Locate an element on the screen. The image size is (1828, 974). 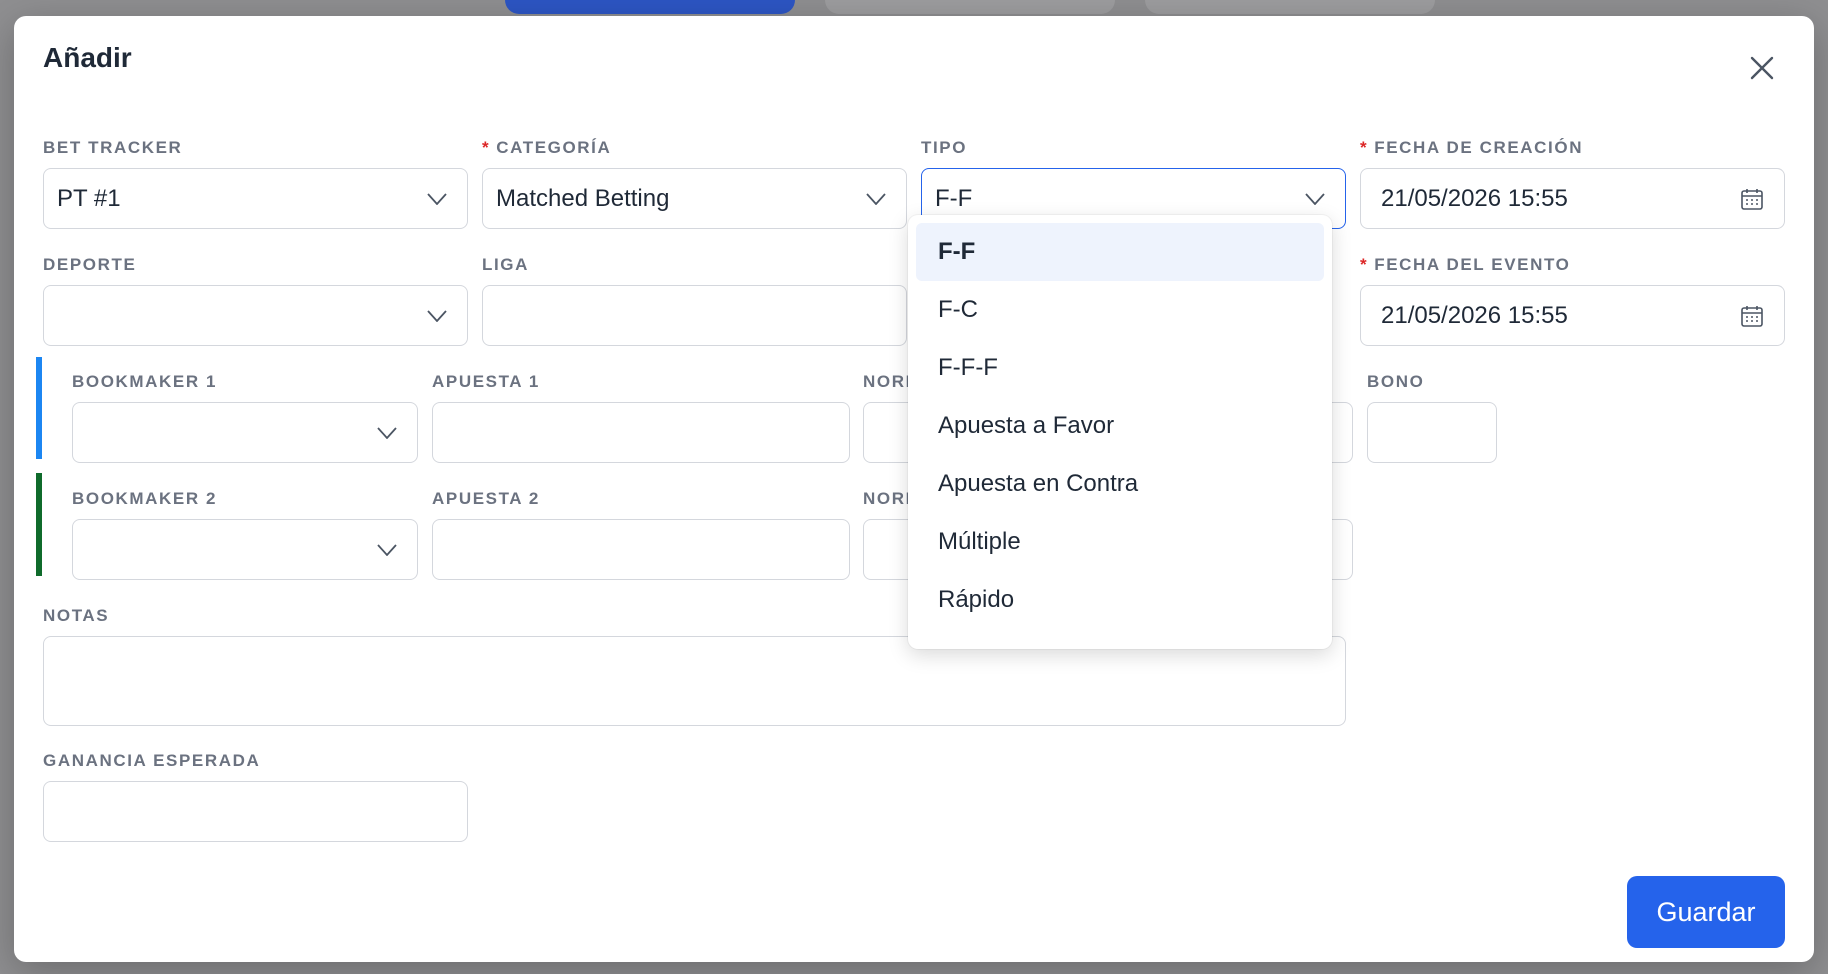
liga-field: LIGA is located at coordinates (694, 300).